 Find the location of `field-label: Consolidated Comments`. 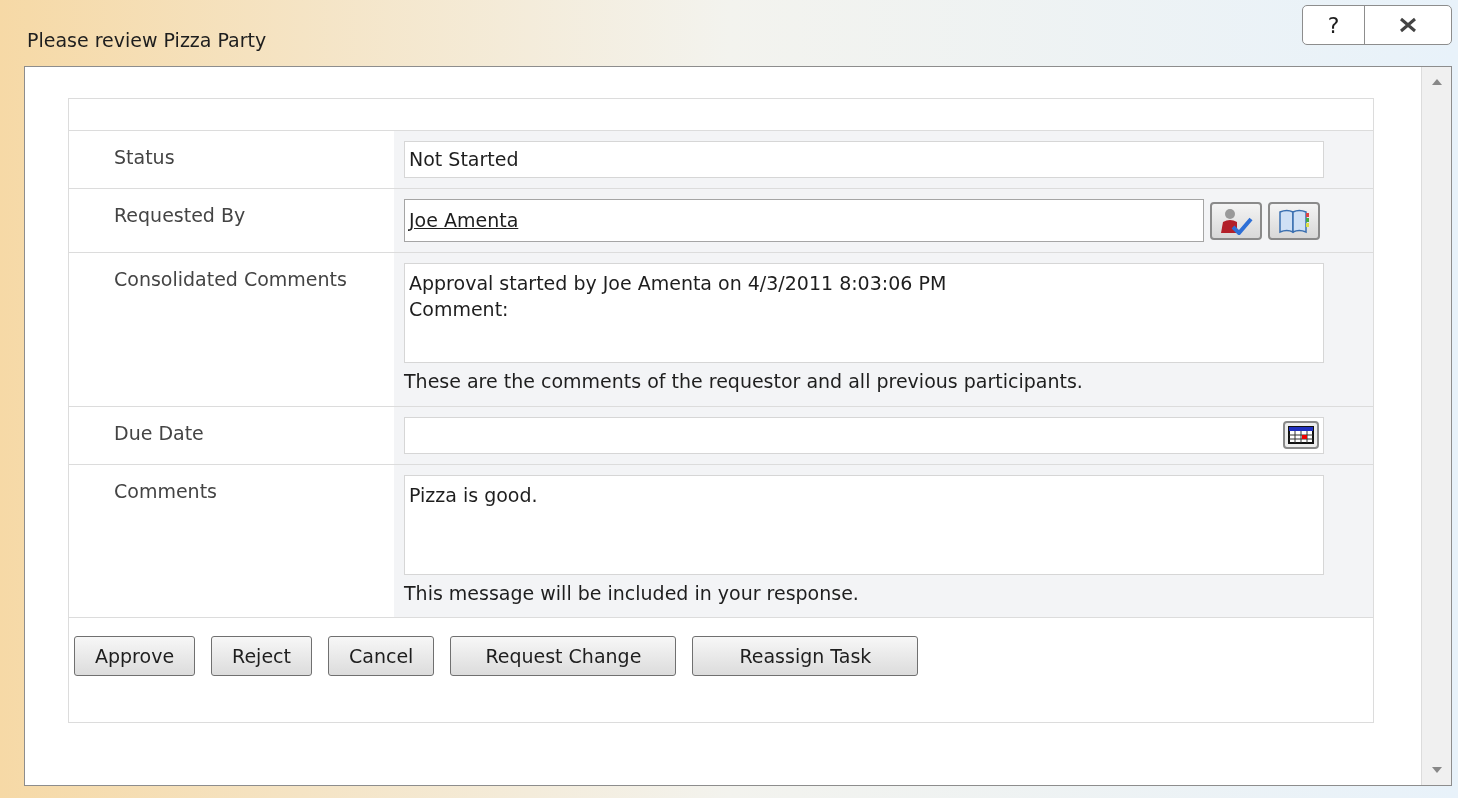

field-label: Consolidated Comments is located at coordinates (230, 279).